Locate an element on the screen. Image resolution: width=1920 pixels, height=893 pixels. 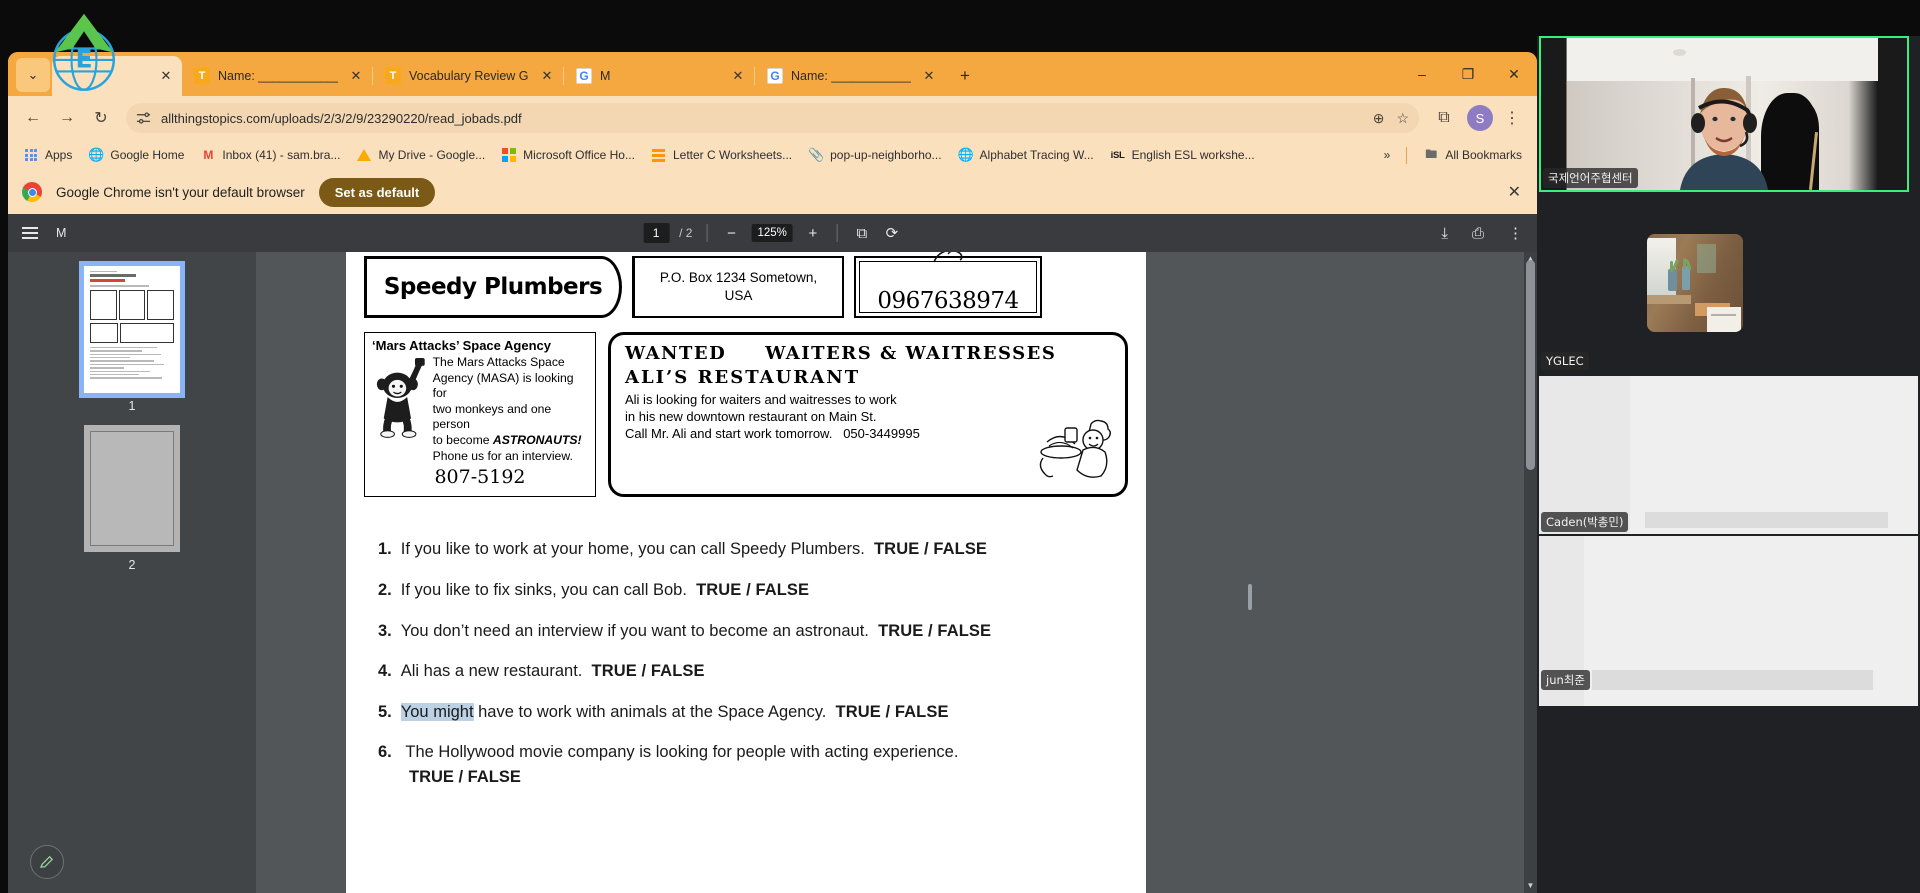
bookmark-apps: Apps is located at coordinates (47, 155).